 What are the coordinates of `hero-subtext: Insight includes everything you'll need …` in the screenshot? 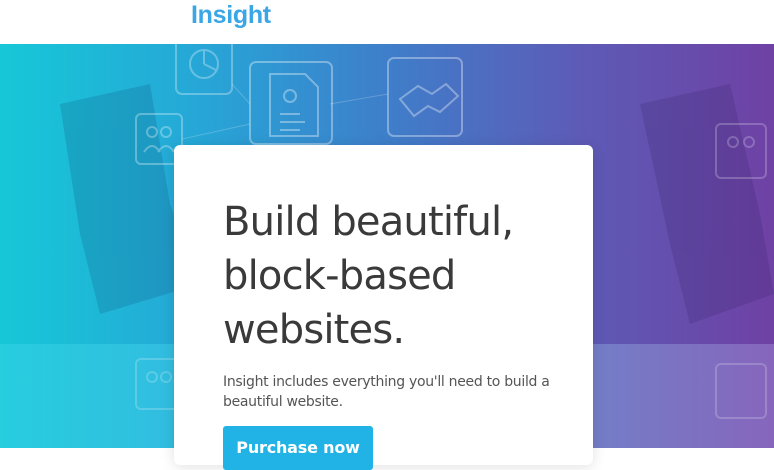 It's located at (386, 392).